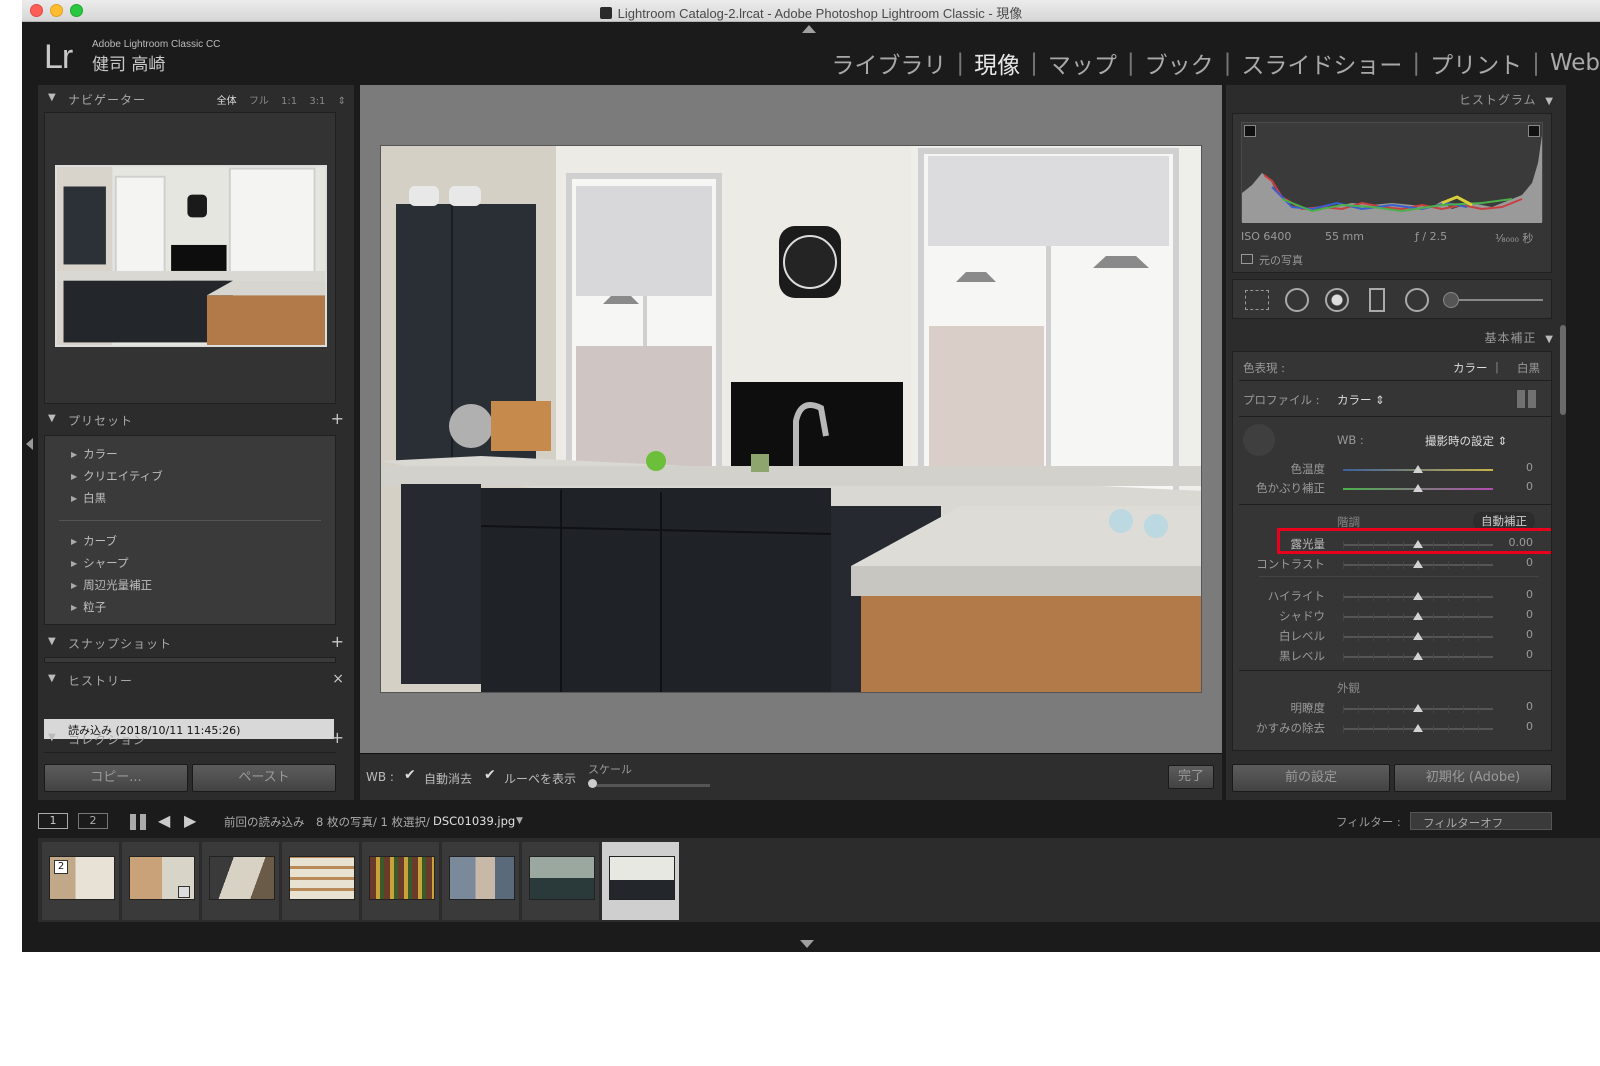 The height and width of the screenshot is (1066, 1600). I want to click on preset-folder-vignette: 周辺光量補正, so click(111, 585).